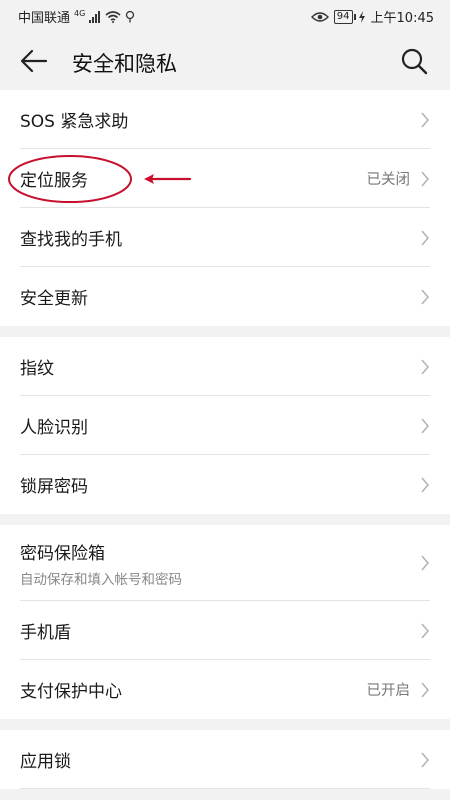  Describe the element at coordinates (54, 428) in the screenshot. I see `item-label: 人脸识别` at that location.